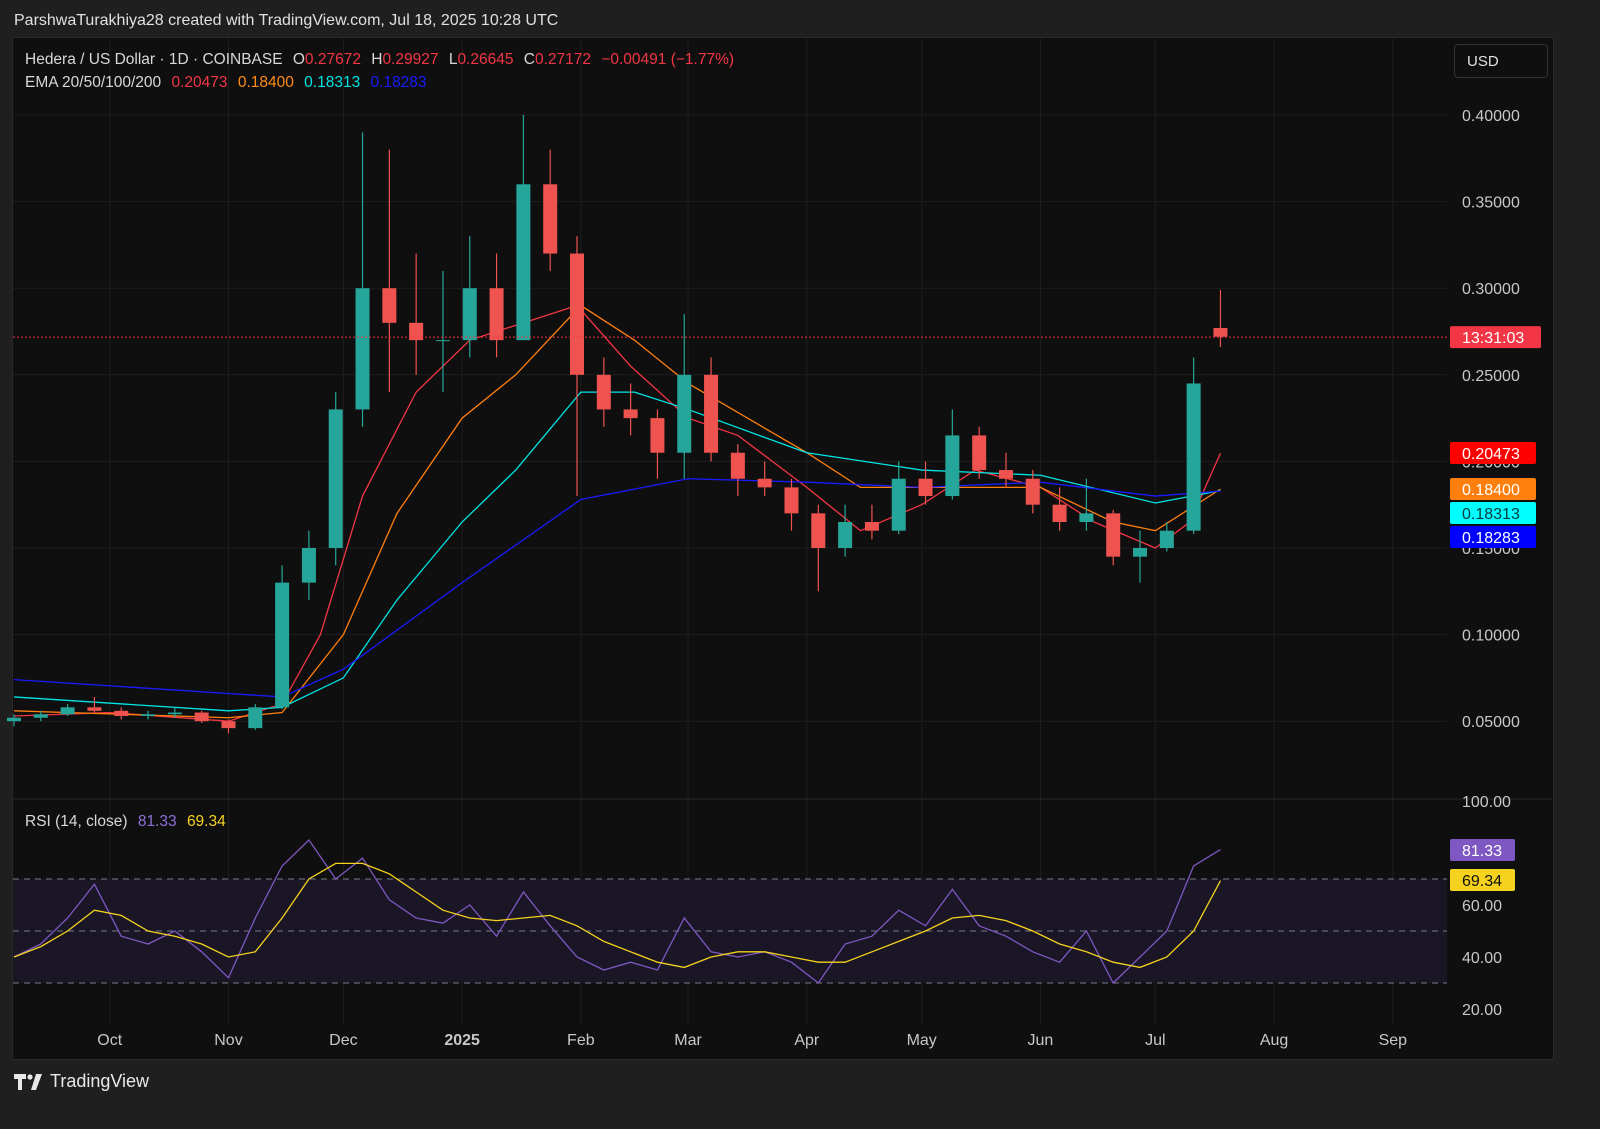 The width and height of the screenshot is (1600, 1129). What do you see at coordinates (228, 1040) in the screenshot?
I see `time-tick-label: Nov` at bounding box center [228, 1040].